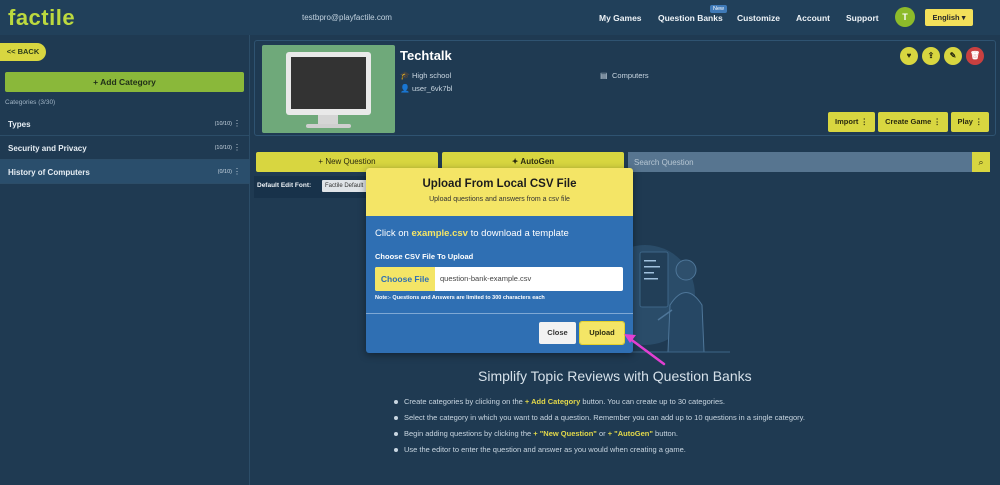 The height and width of the screenshot is (485, 1000). I want to click on level-text: High school, so click(432, 75).